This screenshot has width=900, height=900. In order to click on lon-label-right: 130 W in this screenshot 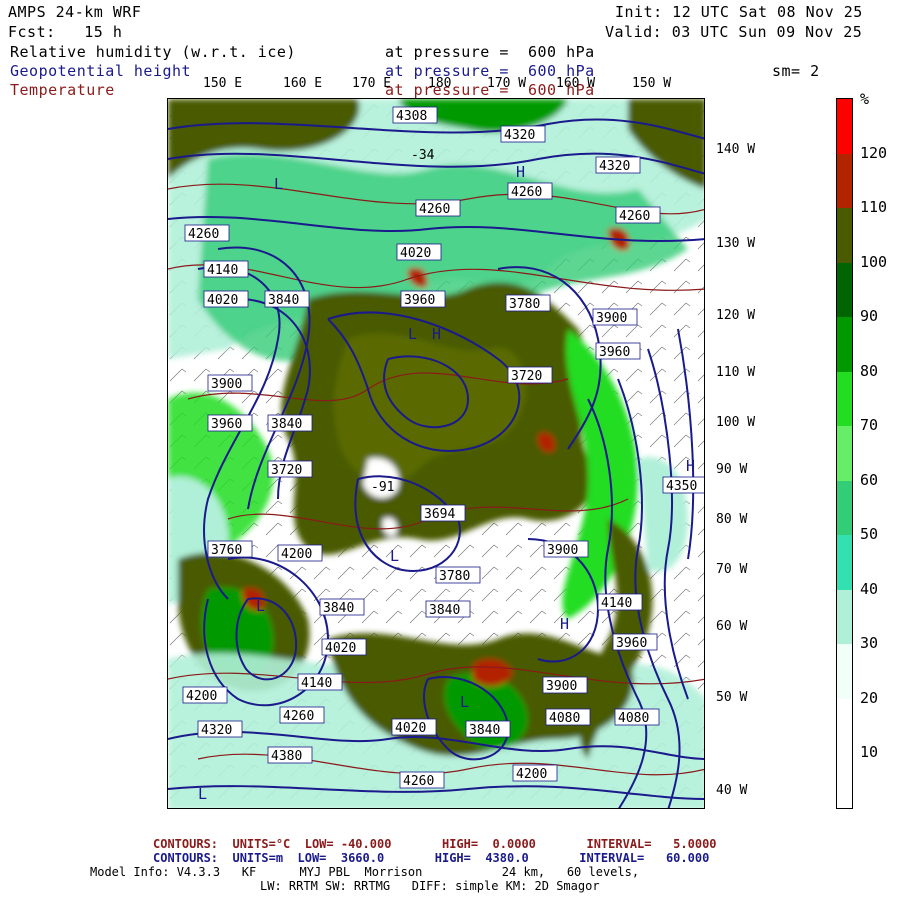, I will do `click(736, 243)`.